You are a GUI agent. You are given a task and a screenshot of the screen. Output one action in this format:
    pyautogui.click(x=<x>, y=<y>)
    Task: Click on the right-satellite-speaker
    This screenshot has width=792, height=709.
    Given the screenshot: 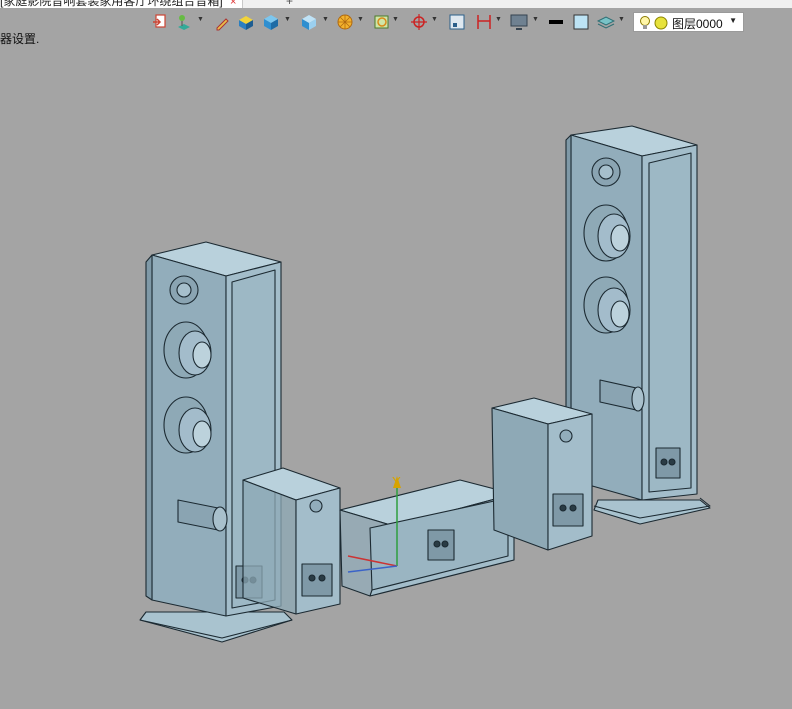 What is the action you would take?
    pyautogui.click(x=542, y=474)
    